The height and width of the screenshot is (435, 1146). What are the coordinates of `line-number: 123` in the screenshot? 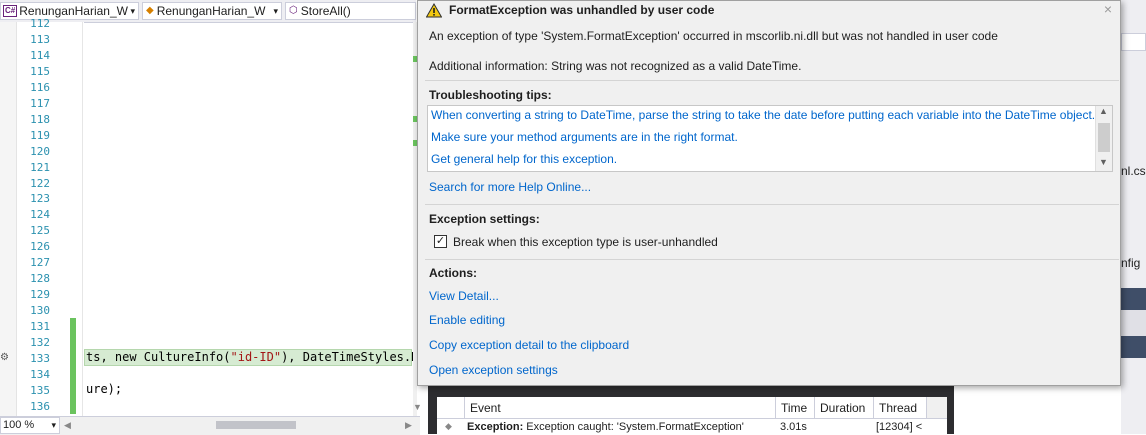 It's located at (40, 199).